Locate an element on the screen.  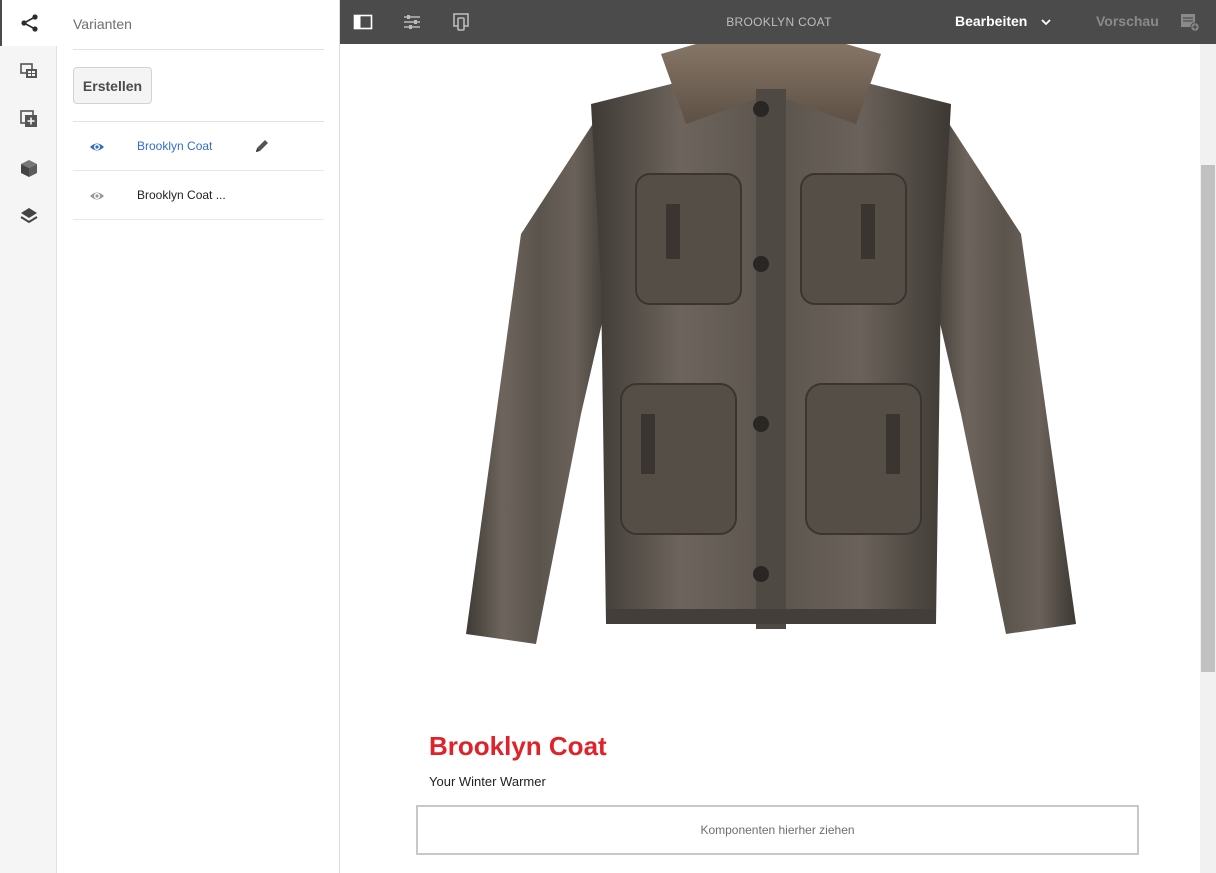
share-nodes-icon is located at coordinates (29, 23).